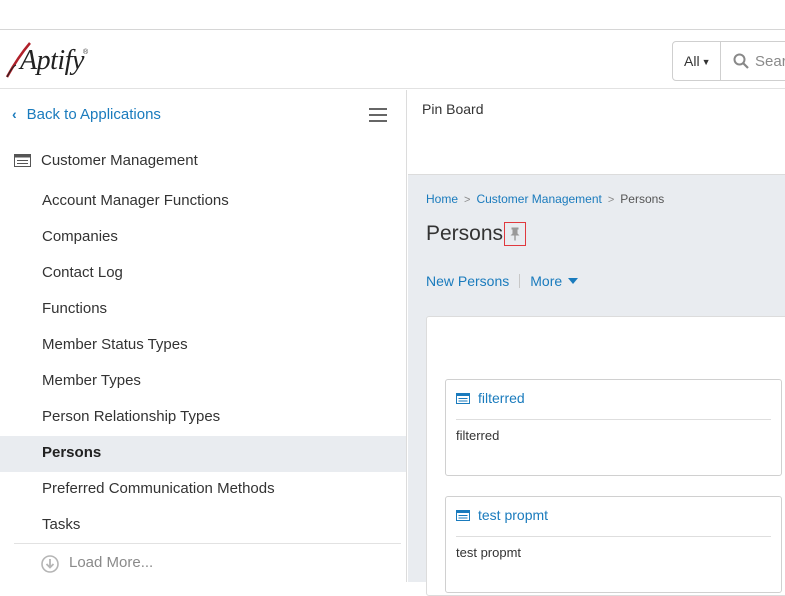 The width and height of the screenshot is (785, 596). What do you see at coordinates (203, 310) in the screenshot?
I see `sidebar-item-functions: Functions` at bounding box center [203, 310].